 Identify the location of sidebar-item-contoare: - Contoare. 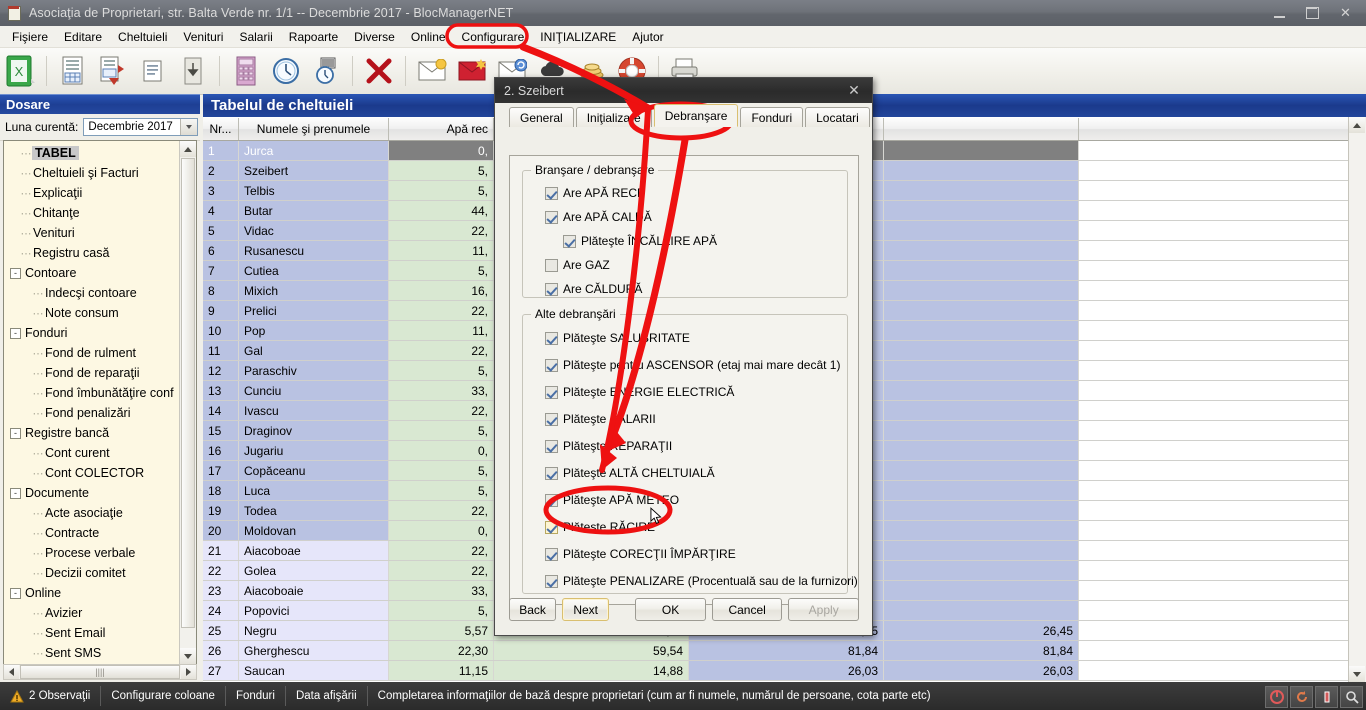
(92, 273).